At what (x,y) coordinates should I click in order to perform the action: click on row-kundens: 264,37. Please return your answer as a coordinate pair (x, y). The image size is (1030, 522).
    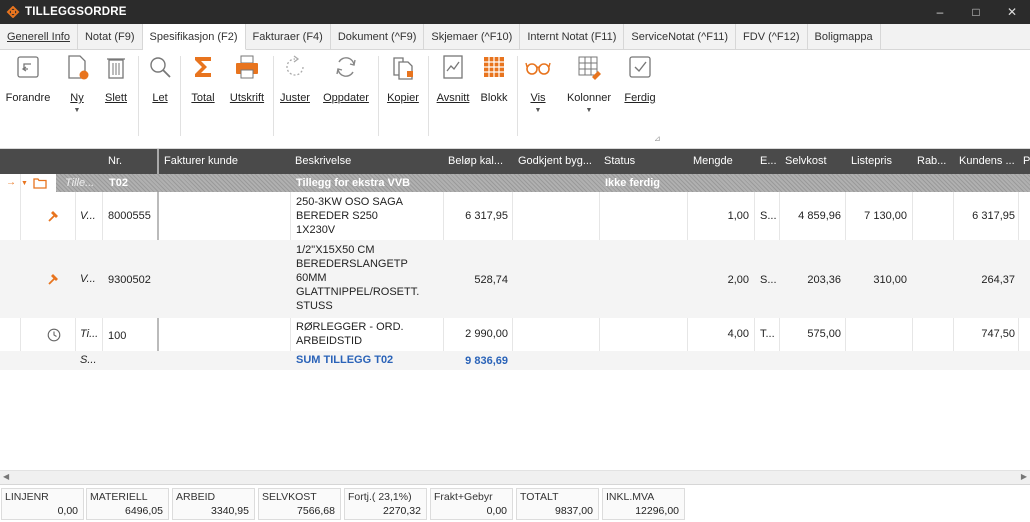
    Looking at the image, I should click on (998, 280).